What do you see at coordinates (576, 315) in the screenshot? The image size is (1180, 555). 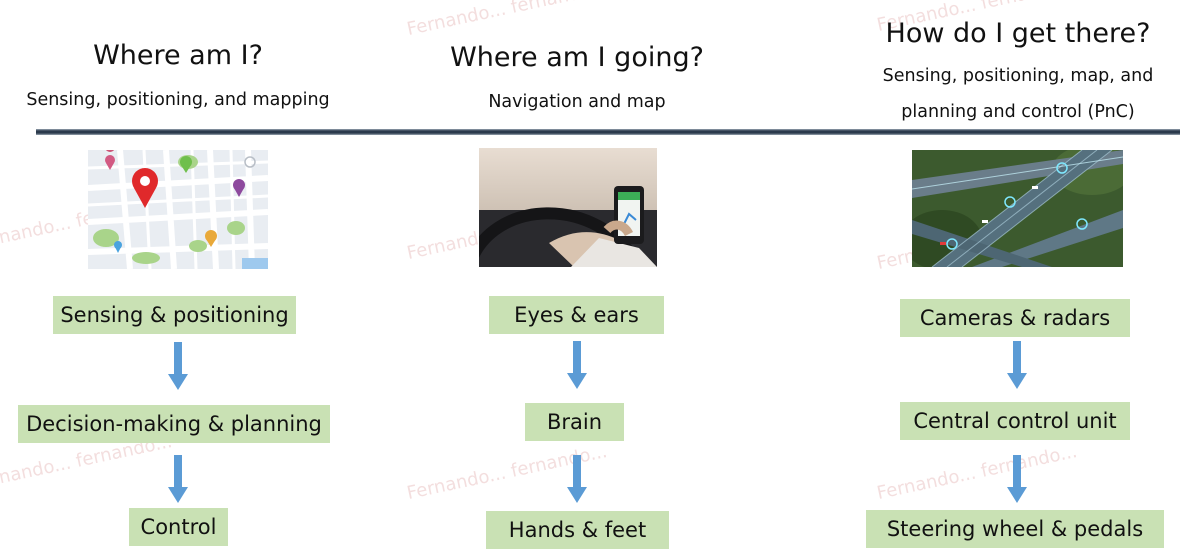 I see `flow-box: Eyes & ears` at bounding box center [576, 315].